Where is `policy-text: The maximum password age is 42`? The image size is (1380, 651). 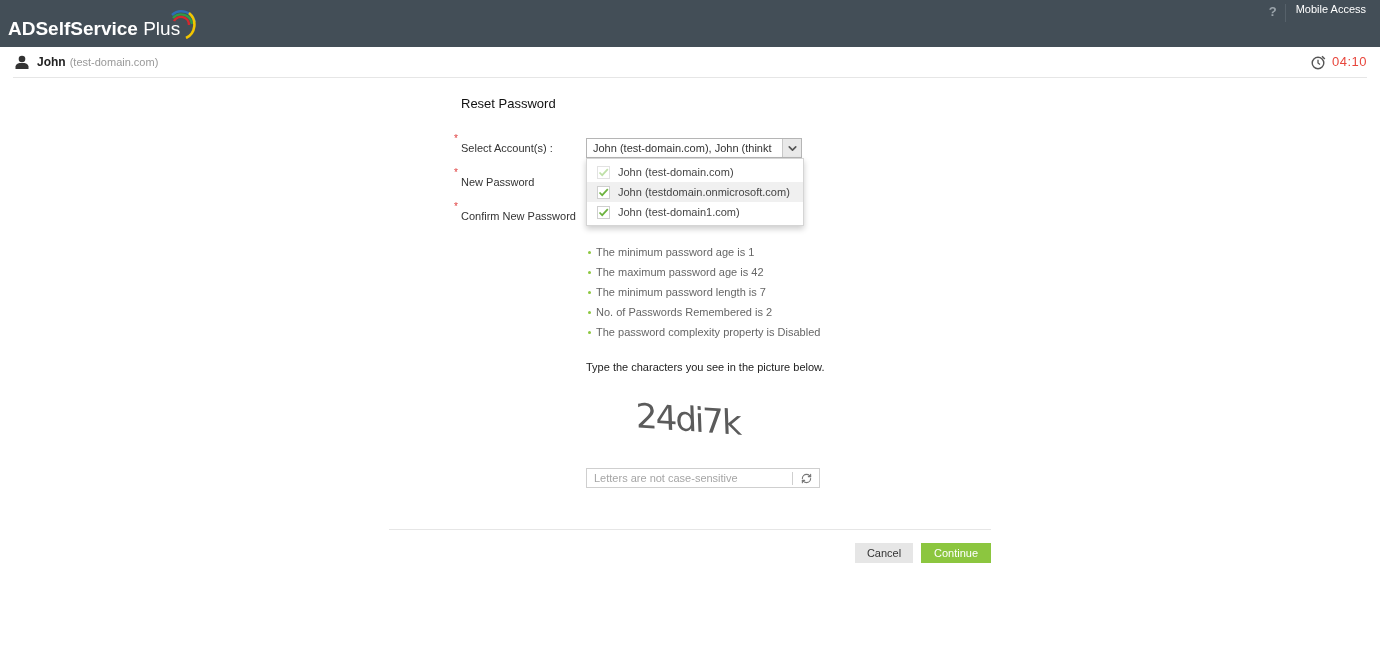
policy-text: The maximum password age is 42 is located at coordinates (680, 272).